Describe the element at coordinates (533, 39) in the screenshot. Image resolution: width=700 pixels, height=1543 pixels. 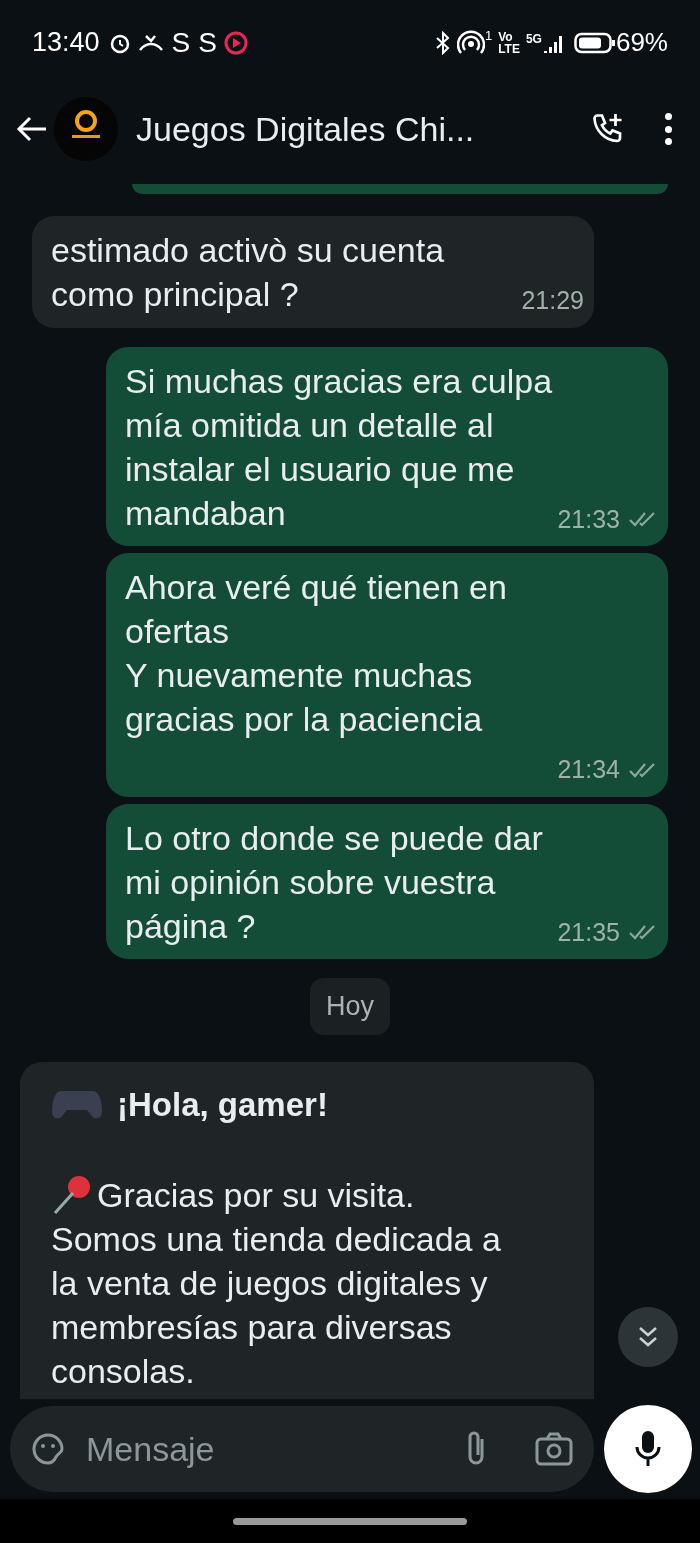
I see `network-generation: 5G` at that location.